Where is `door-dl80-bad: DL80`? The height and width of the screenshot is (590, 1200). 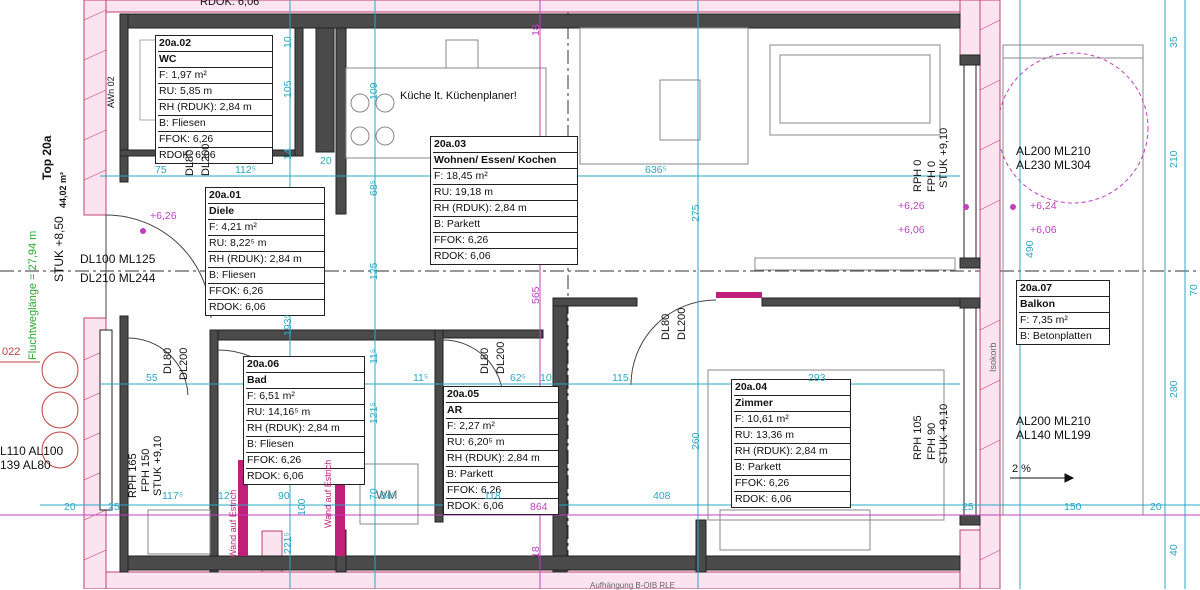 door-dl80-bad: DL80 is located at coordinates (168, 360).